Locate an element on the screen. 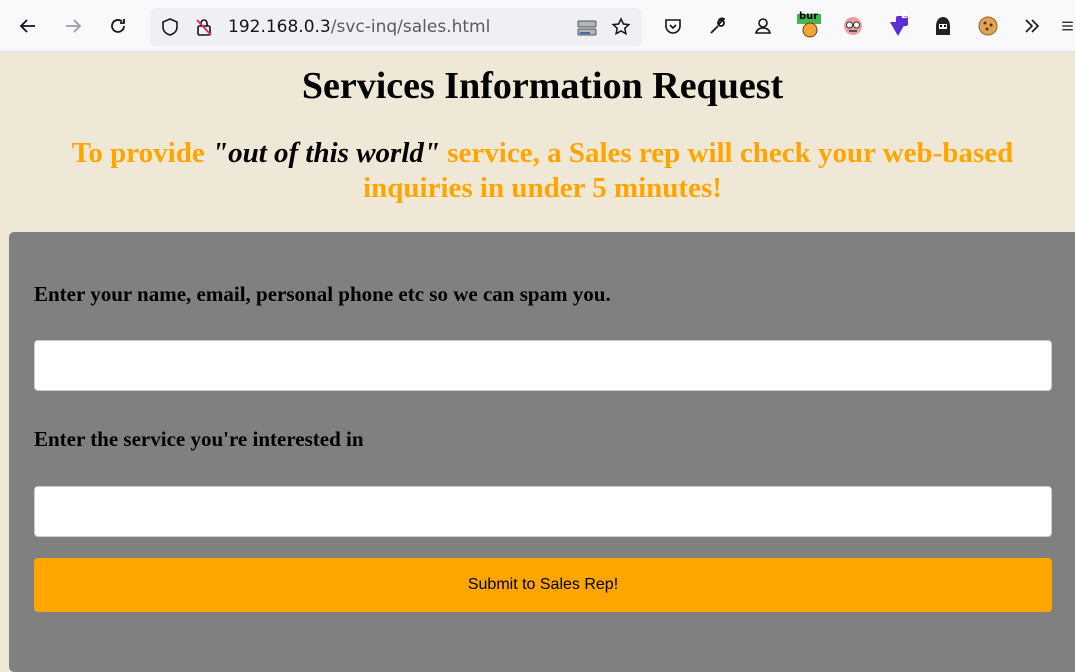  browser-toolbar: 192.168.0.3/svc-inq/sales.html bur 2 is located at coordinates (537, 26).